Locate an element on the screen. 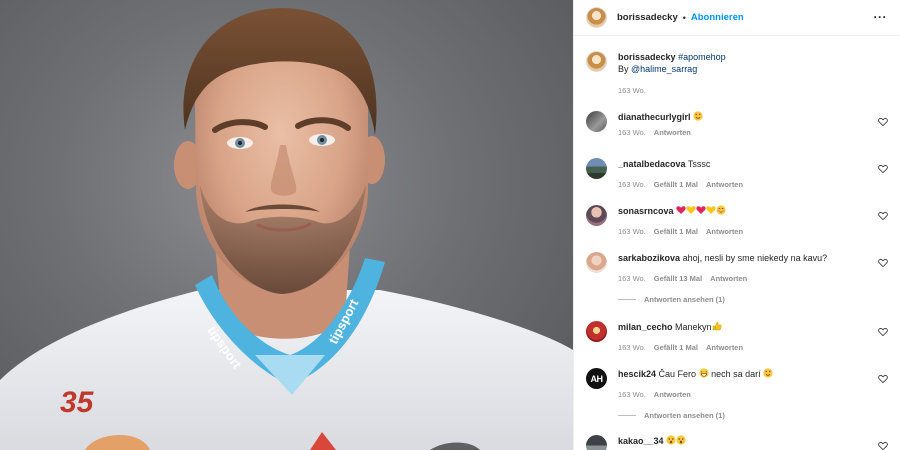 This screenshot has width=900, height=450. comment-username: kakao__34 is located at coordinates (641, 441).